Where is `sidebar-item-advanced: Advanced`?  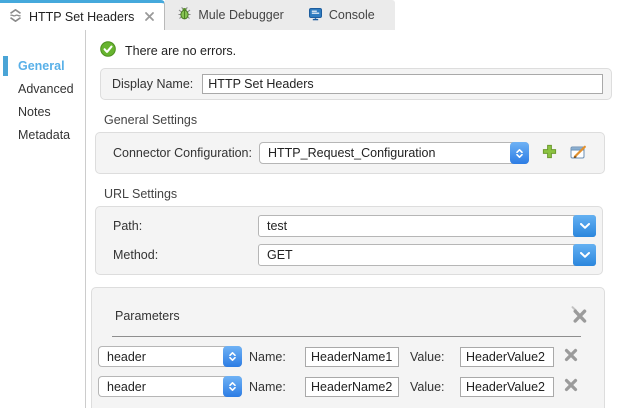
sidebar-item-advanced: Advanced is located at coordinates (42, 89).